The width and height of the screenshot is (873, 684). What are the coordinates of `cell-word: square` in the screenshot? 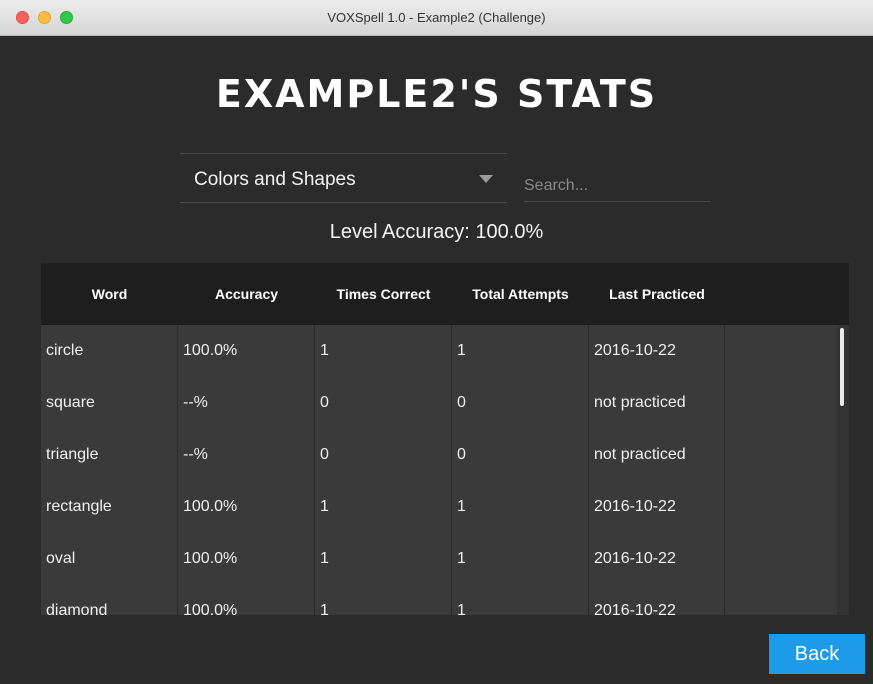 It's located at (109, 403).